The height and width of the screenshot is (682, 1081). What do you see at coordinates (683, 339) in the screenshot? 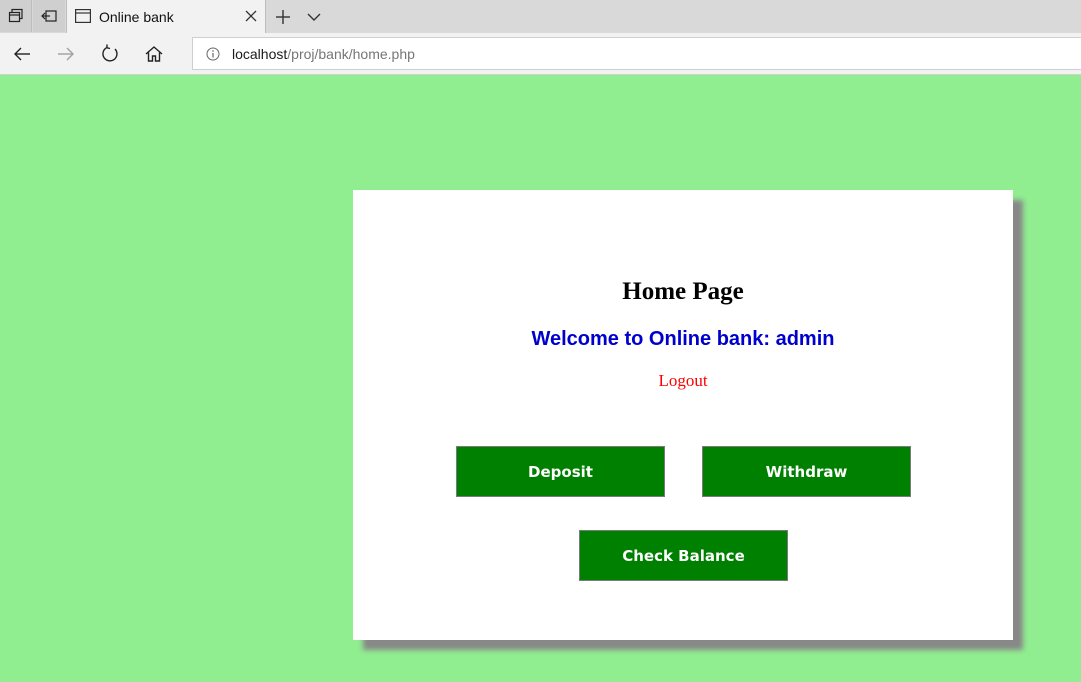
I see `welcome-message: Welcome to Online bank: admin` at bounding box center [683, 339].